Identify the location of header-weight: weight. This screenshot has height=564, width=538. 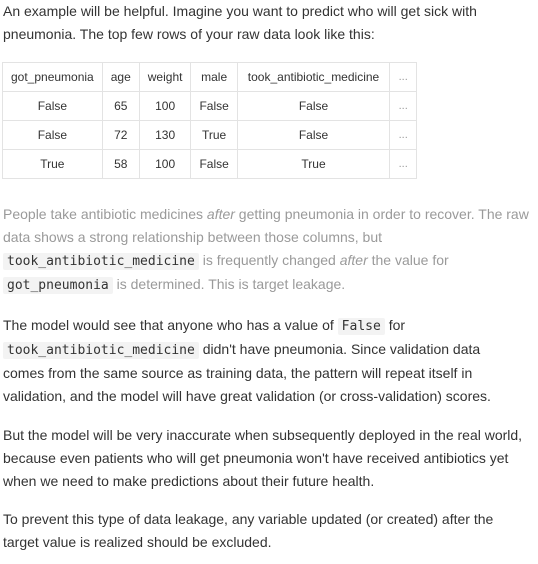
(165, 77).